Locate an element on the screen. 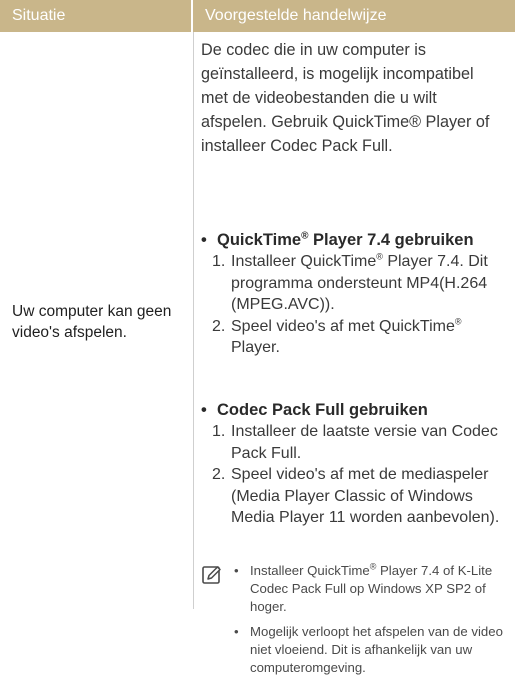  table-header: Situatie Voorgestelde handelwijze is located at coordinates (257, 16).